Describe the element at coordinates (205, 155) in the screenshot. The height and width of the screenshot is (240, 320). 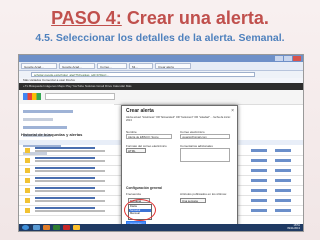
I see `comentarios-field` at that location.